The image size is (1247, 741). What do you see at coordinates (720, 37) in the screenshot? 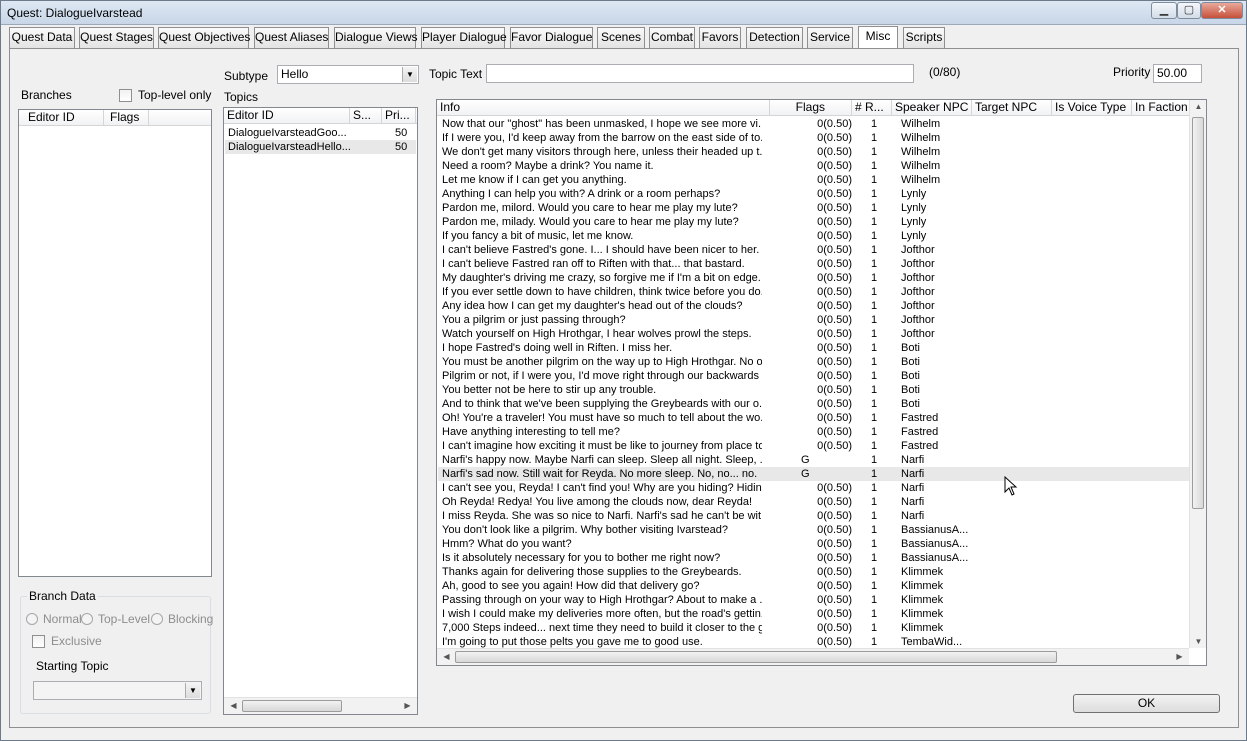
I see `tab-favors: Favors` at bounding box center [720, 37].